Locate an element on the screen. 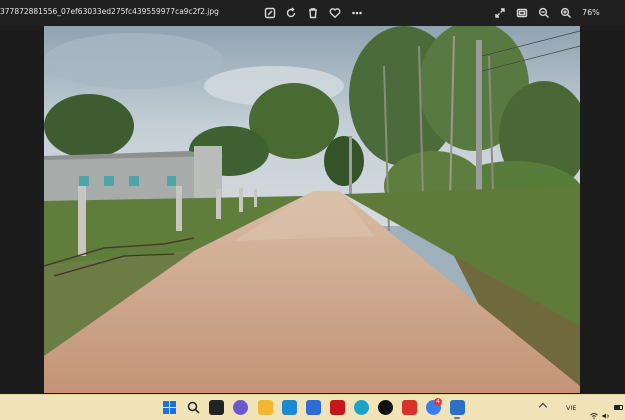  start-icon is located at coordinates (169, 407).